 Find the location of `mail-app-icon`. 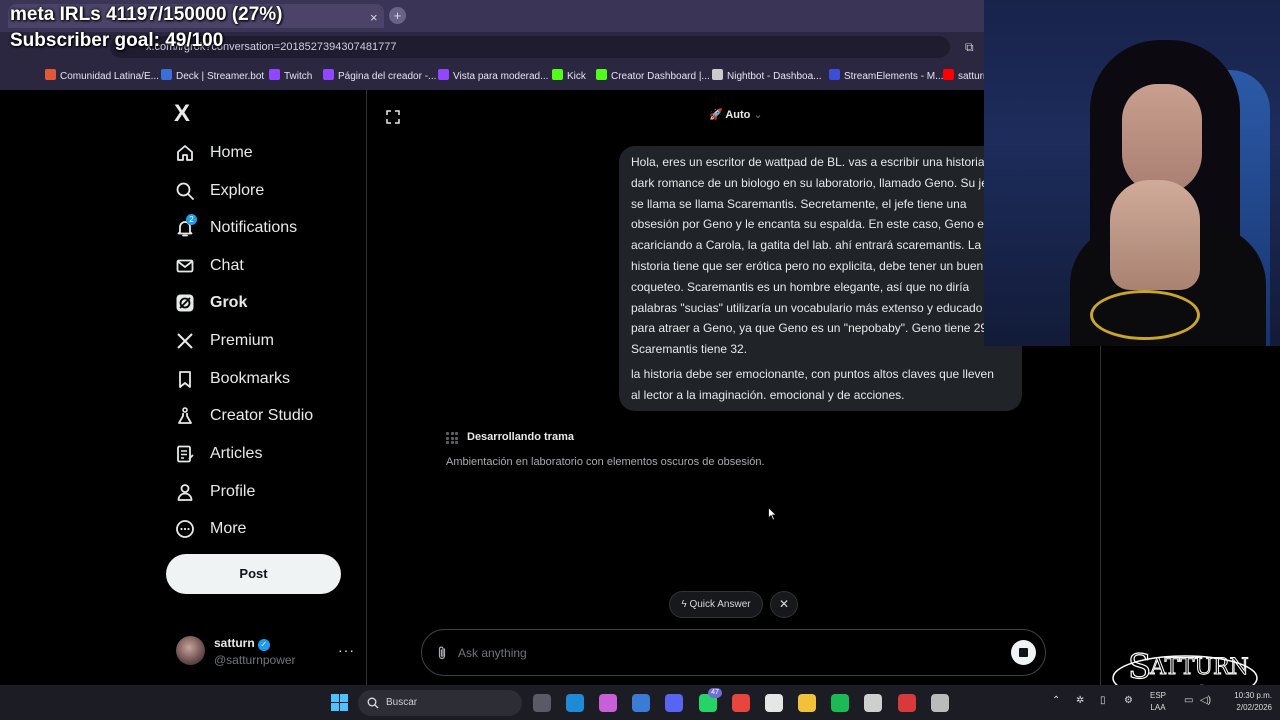

mail-app-icon is located at coordinates (641, 703).